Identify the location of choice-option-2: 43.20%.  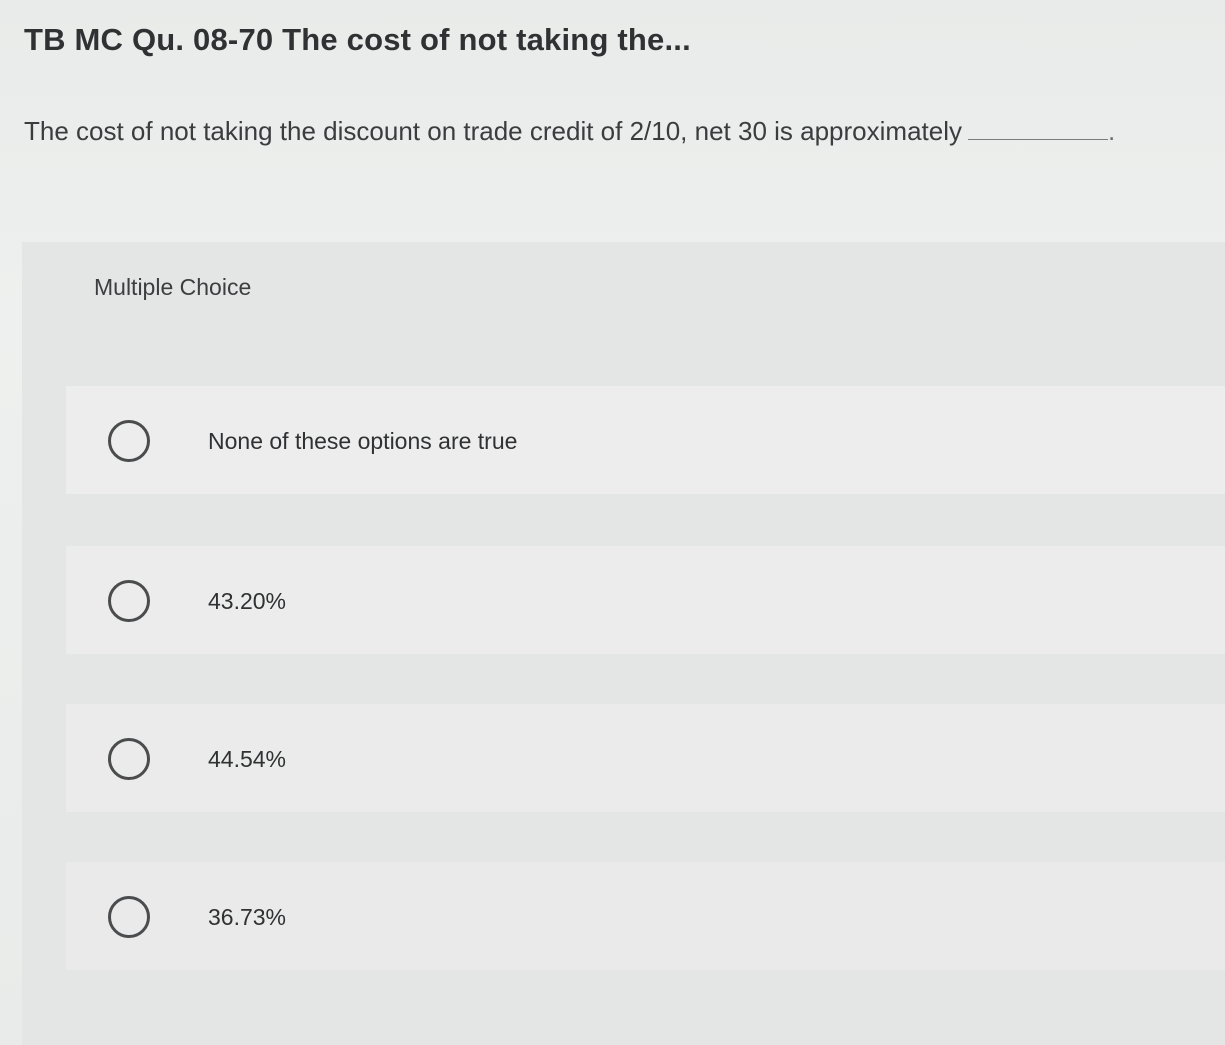
(645, 600).